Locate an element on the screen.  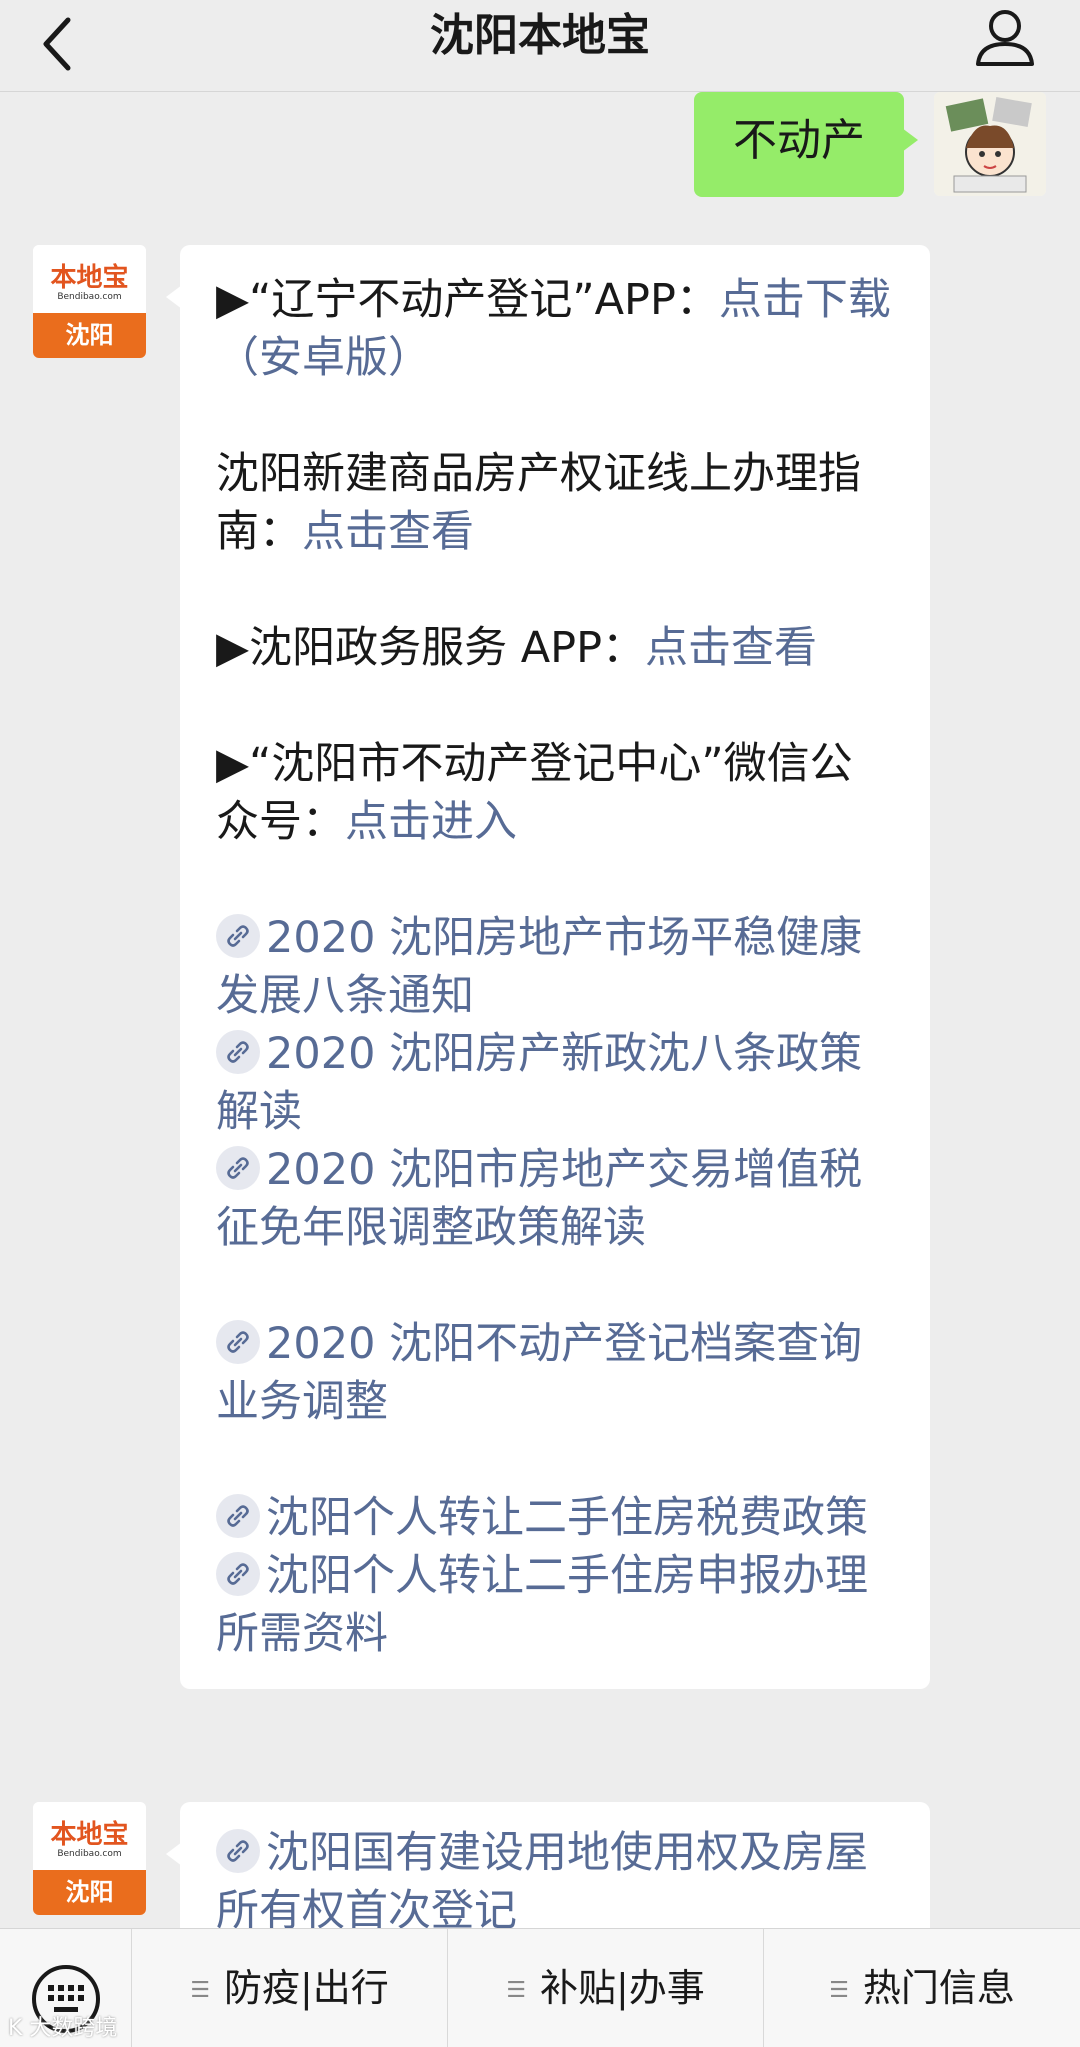
app-paragraph: ▶“辽宁不动产登记”APP：点击下载（安卓版） is located at coordinates (555, 329).